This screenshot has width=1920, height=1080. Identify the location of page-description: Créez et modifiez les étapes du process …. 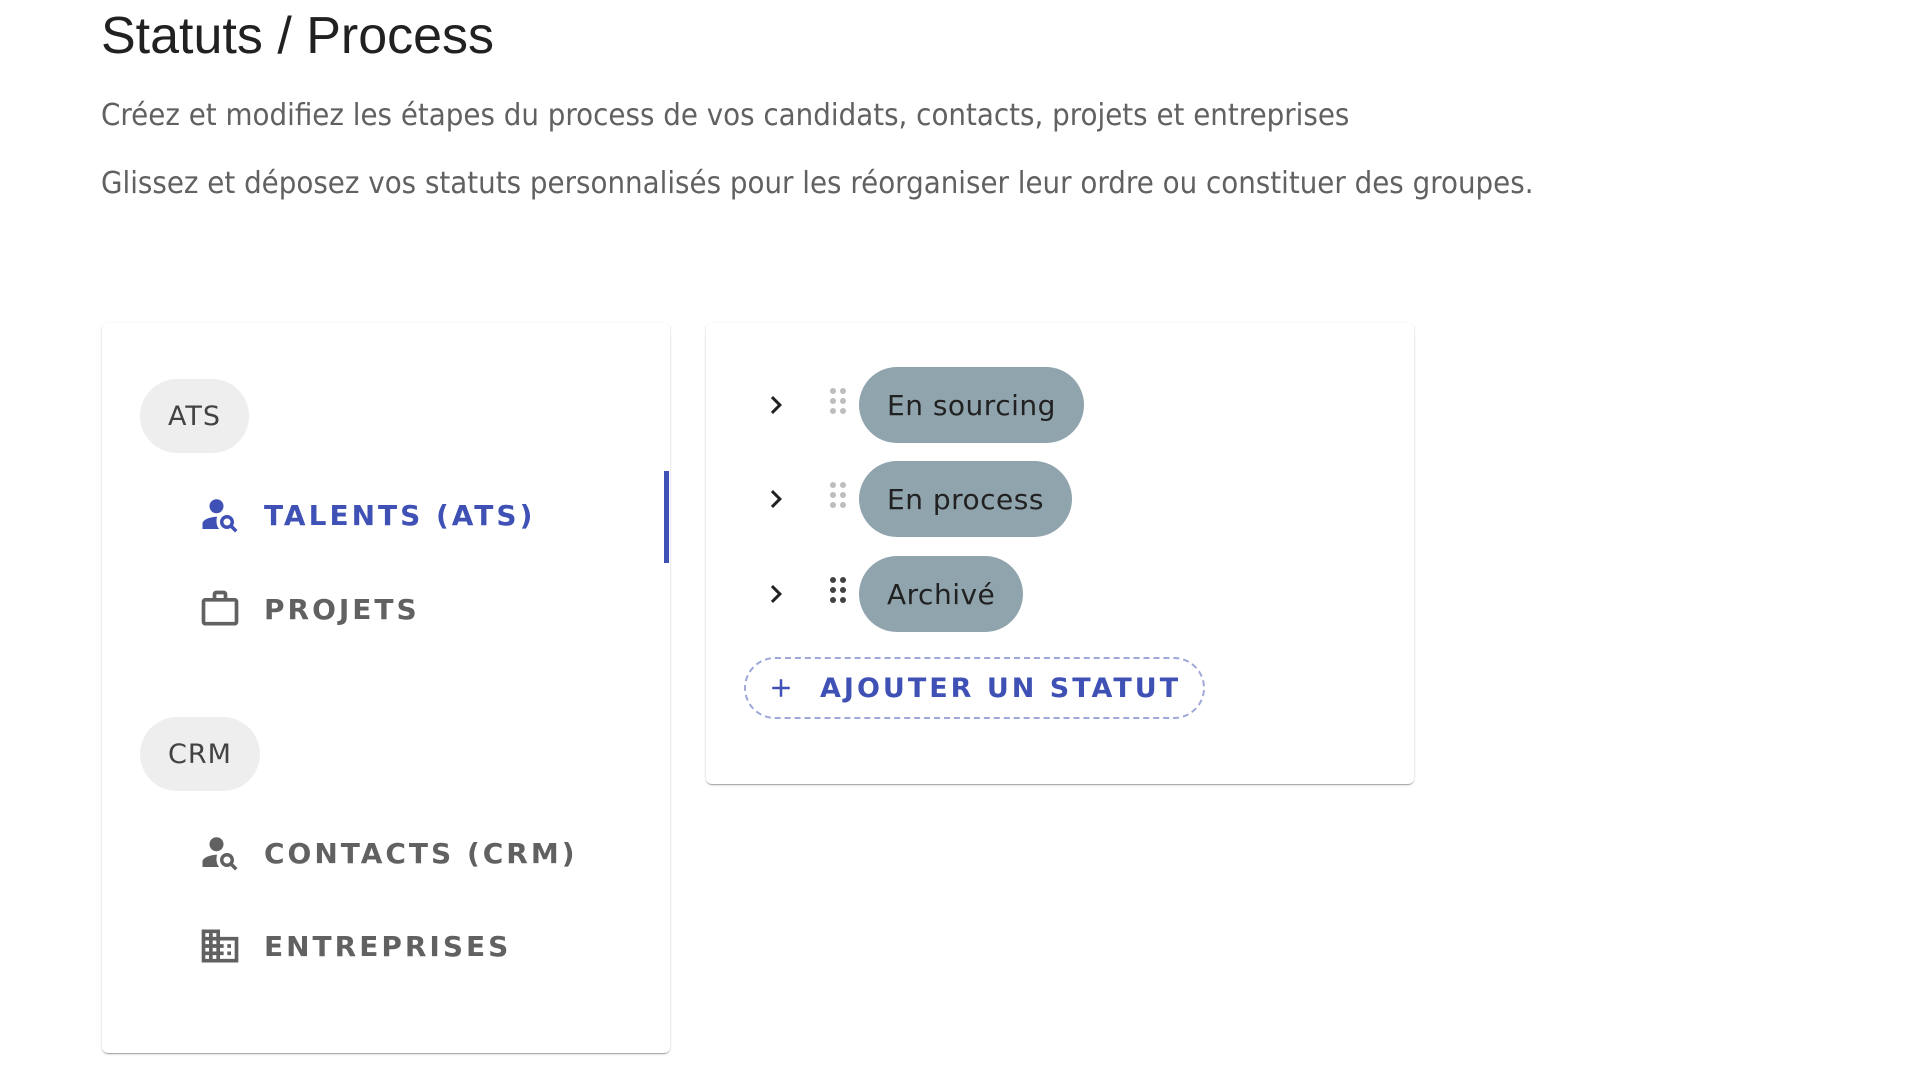
(725, 115).